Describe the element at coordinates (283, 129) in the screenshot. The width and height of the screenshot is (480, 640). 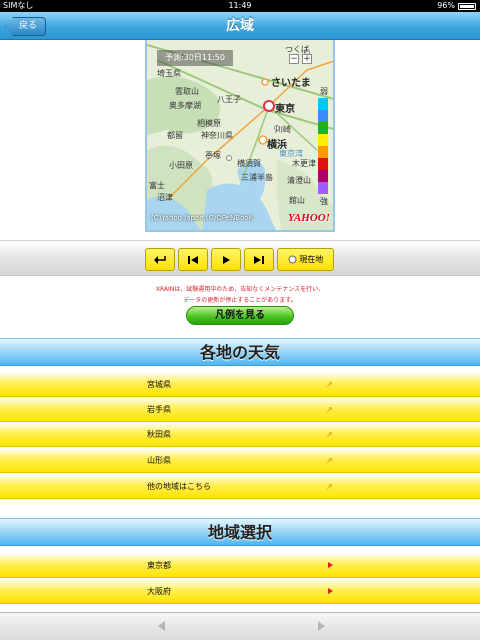
I see `map-place-label: 川崎` at that location.